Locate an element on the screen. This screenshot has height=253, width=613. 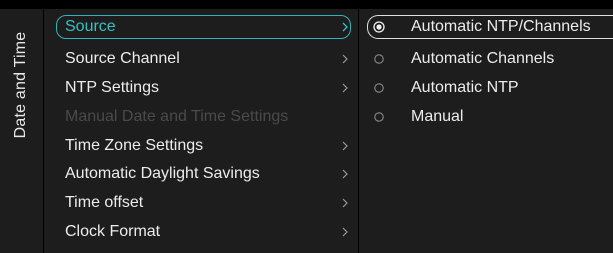
menu-item-label: Automatic Daylight Savings is located at coordinates (162, 173).